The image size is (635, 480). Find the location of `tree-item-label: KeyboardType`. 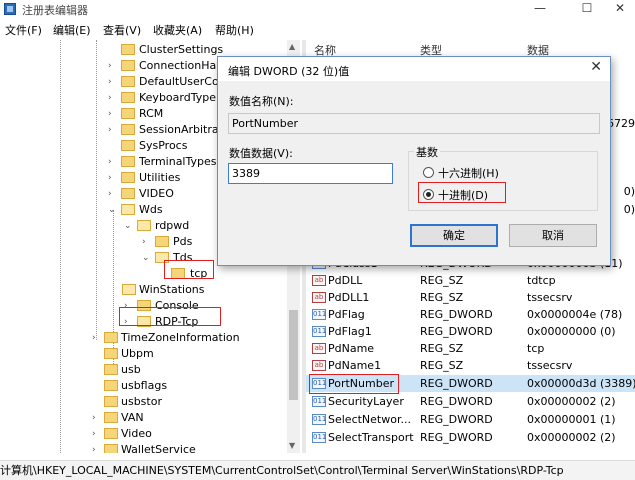

tree-item-label: KeyboardType is located at coordinates (177, 97).